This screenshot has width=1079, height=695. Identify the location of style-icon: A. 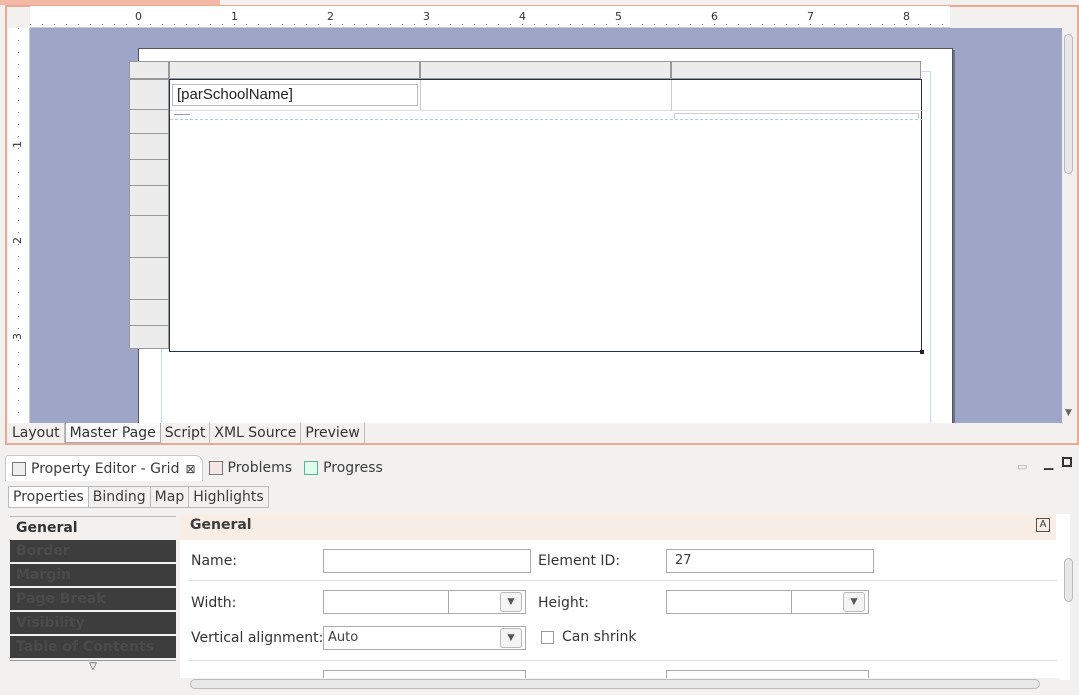
(1043, 525).